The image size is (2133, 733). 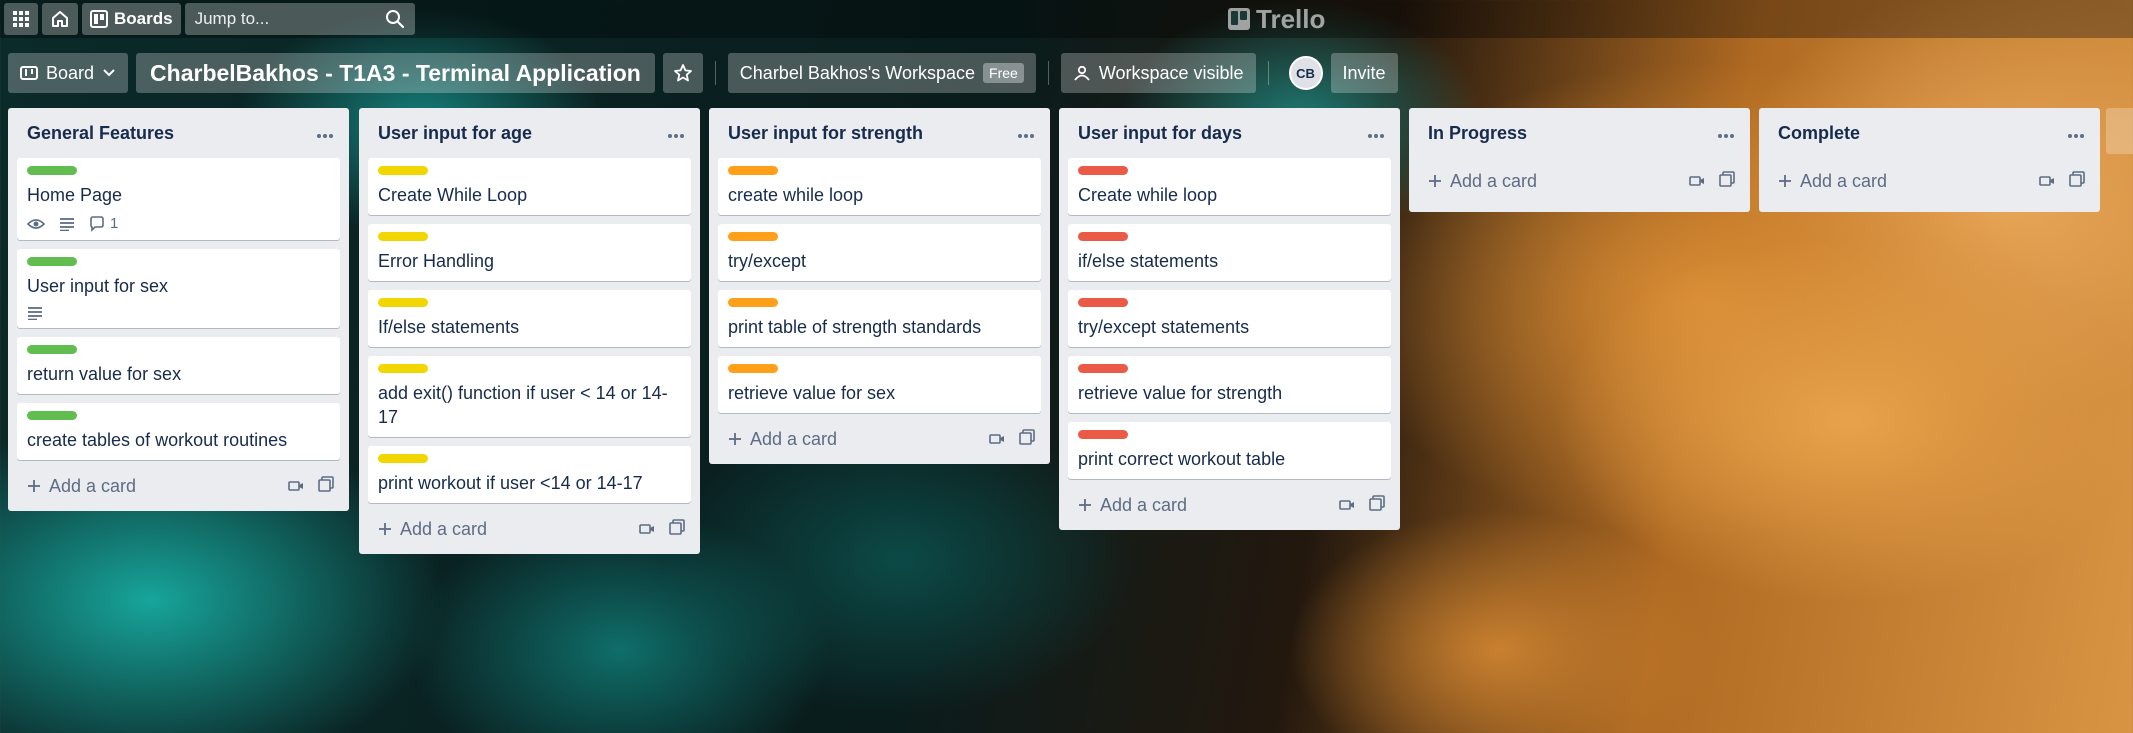 What do you see at coordinates (178, 288) in the screenshot?
I see `card: User input for sex` at bounding box center [178, 288].